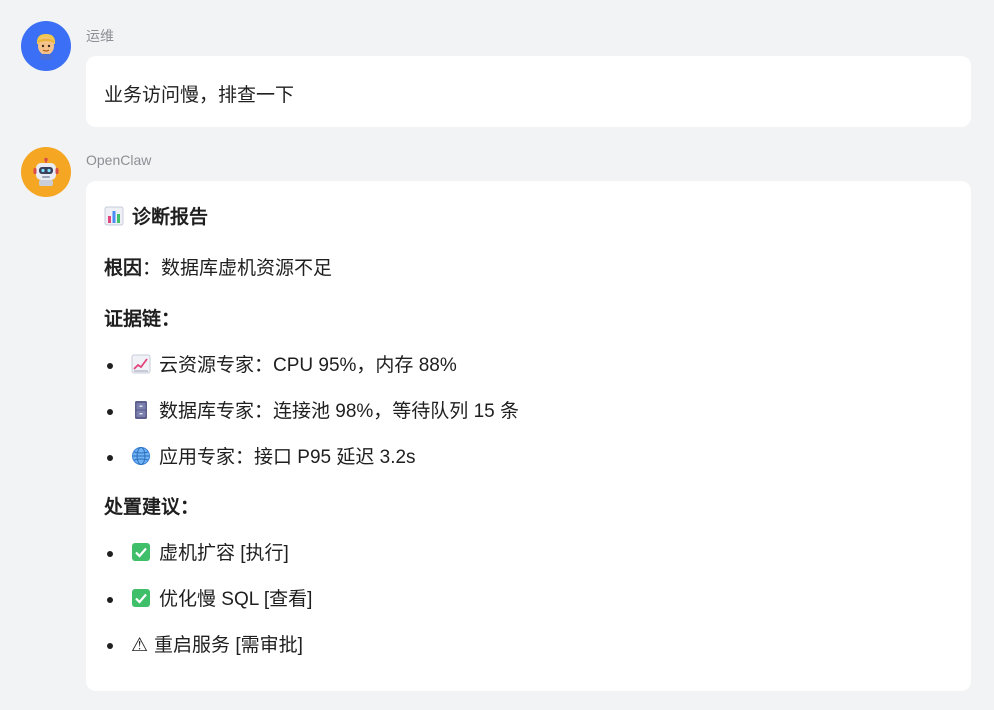  Describe the element at coordinates (141, 456) in the screenshot. I see `globe-icon` at that location.